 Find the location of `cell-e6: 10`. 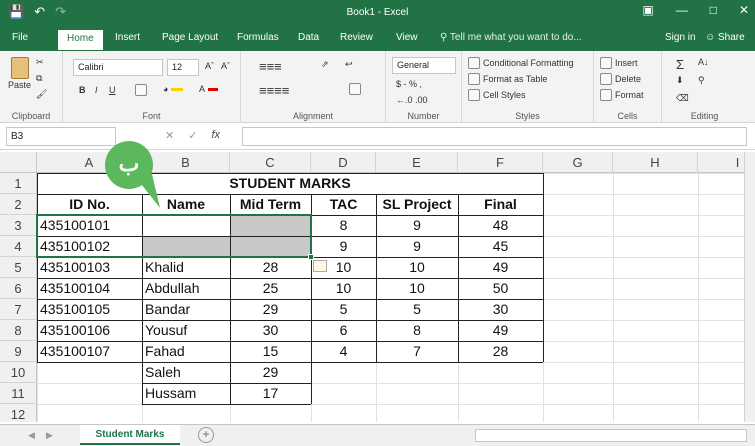

cell-e6: 10 is located at coordinates (417, 288).